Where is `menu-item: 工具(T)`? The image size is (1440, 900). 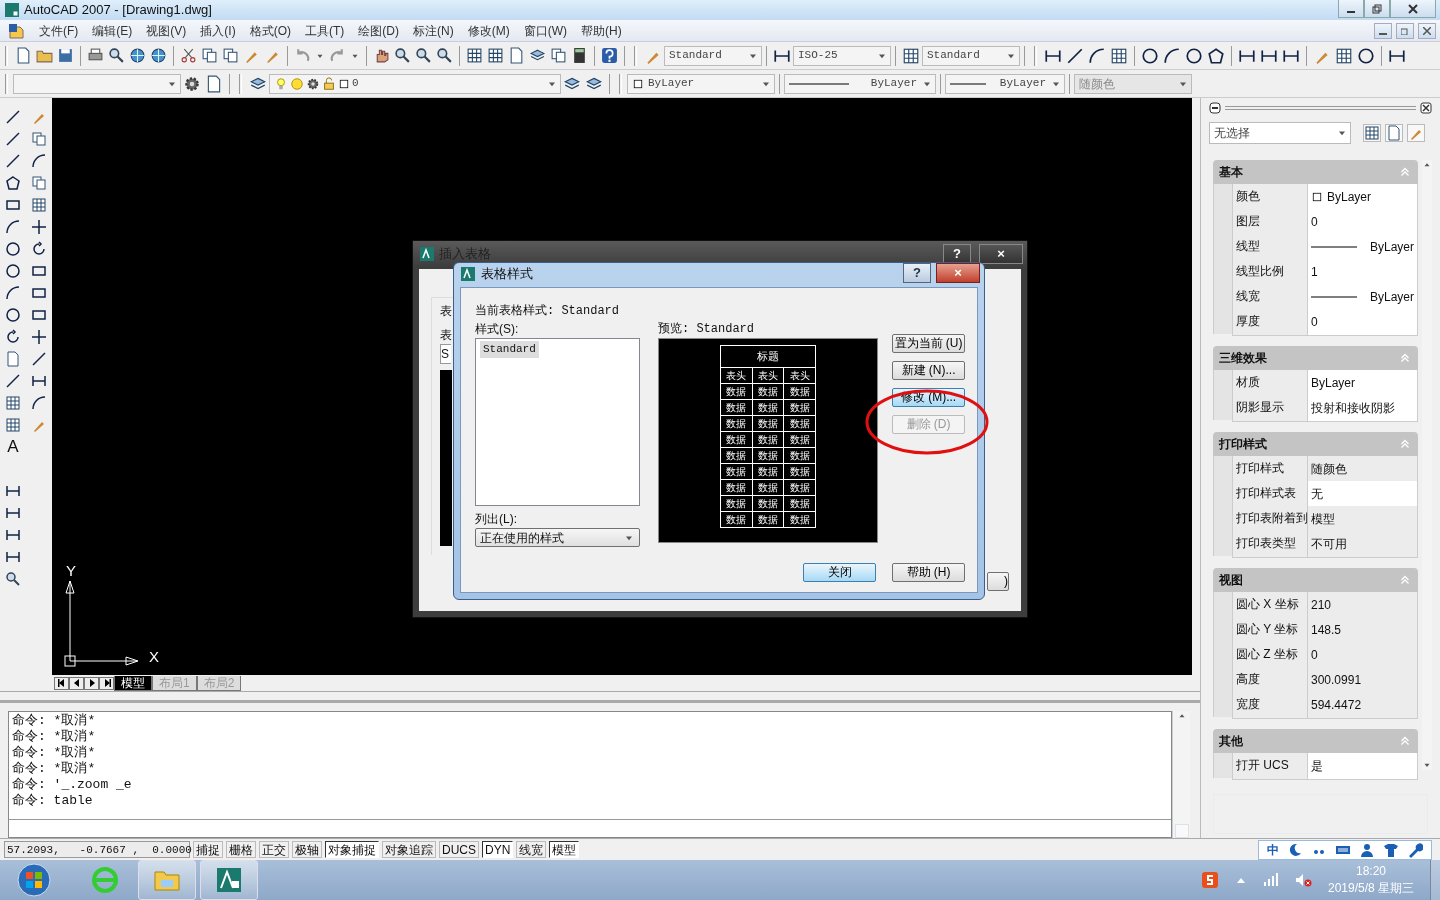 menu-item: 工具(T) is located at coordinates (325, 30).